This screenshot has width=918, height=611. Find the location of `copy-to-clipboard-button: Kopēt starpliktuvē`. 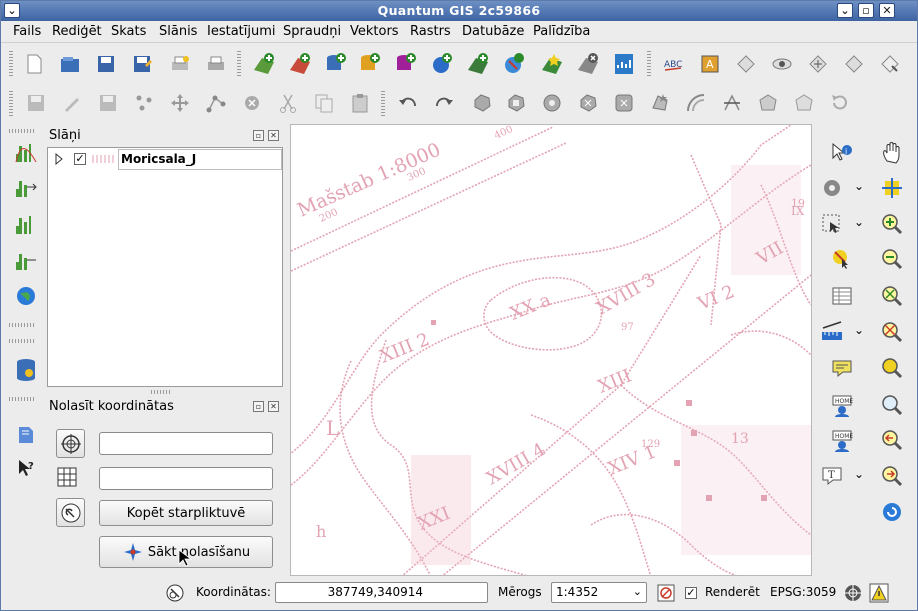

copy-to-clipboard-button: Kopēt starpliktuvē is located at coordinates (186, 513).